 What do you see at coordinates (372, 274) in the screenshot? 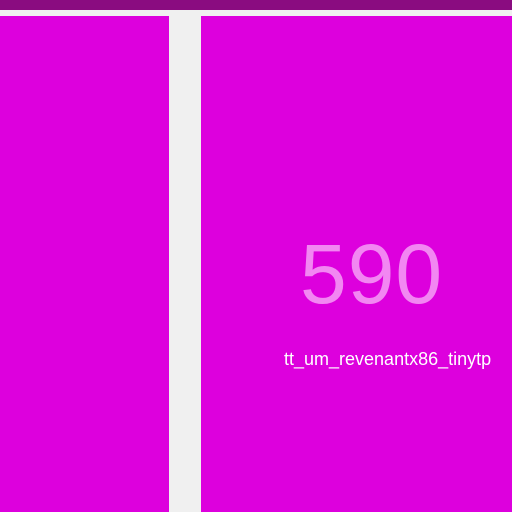
I see `tile-right-count: 590` at bounding box center [372, 274].